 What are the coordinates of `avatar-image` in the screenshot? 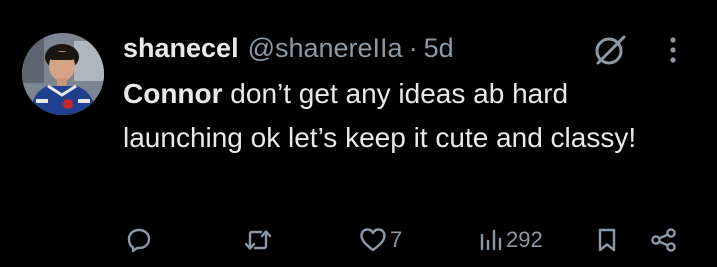 It's located at (63, 74).